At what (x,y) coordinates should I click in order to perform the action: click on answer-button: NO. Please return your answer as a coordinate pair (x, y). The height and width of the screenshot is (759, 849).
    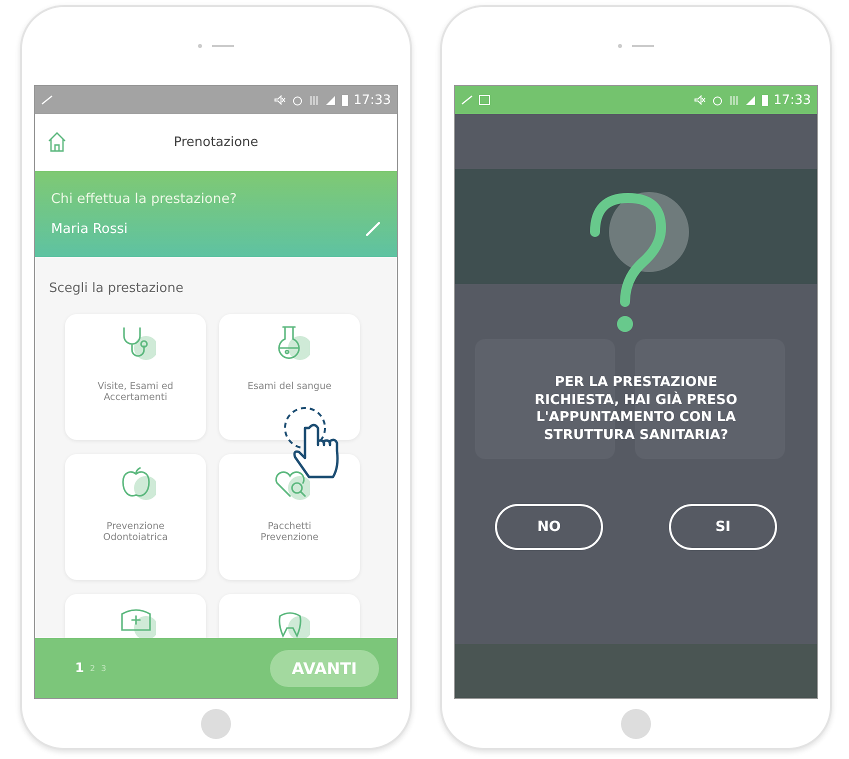
    Looking at the image, I should click on (549, 527).